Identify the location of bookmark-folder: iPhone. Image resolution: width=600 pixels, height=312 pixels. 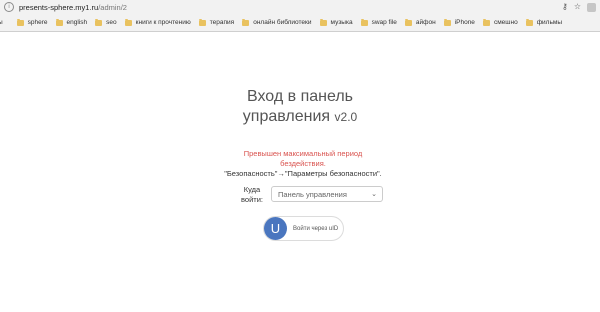
(459, 22).